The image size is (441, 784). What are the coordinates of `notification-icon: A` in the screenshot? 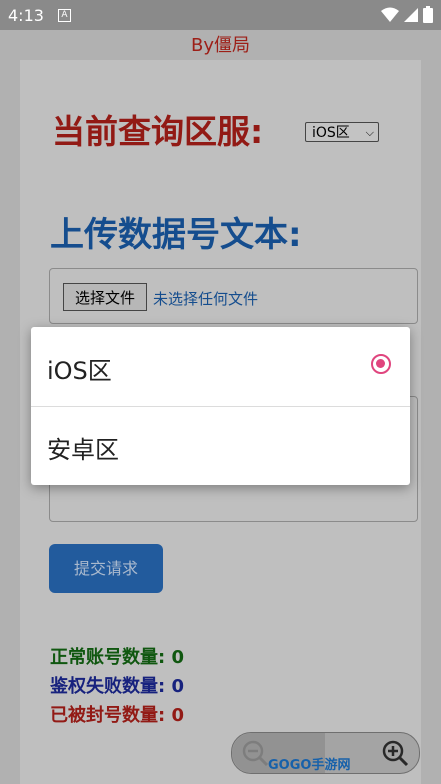 It's located at (64, 15).